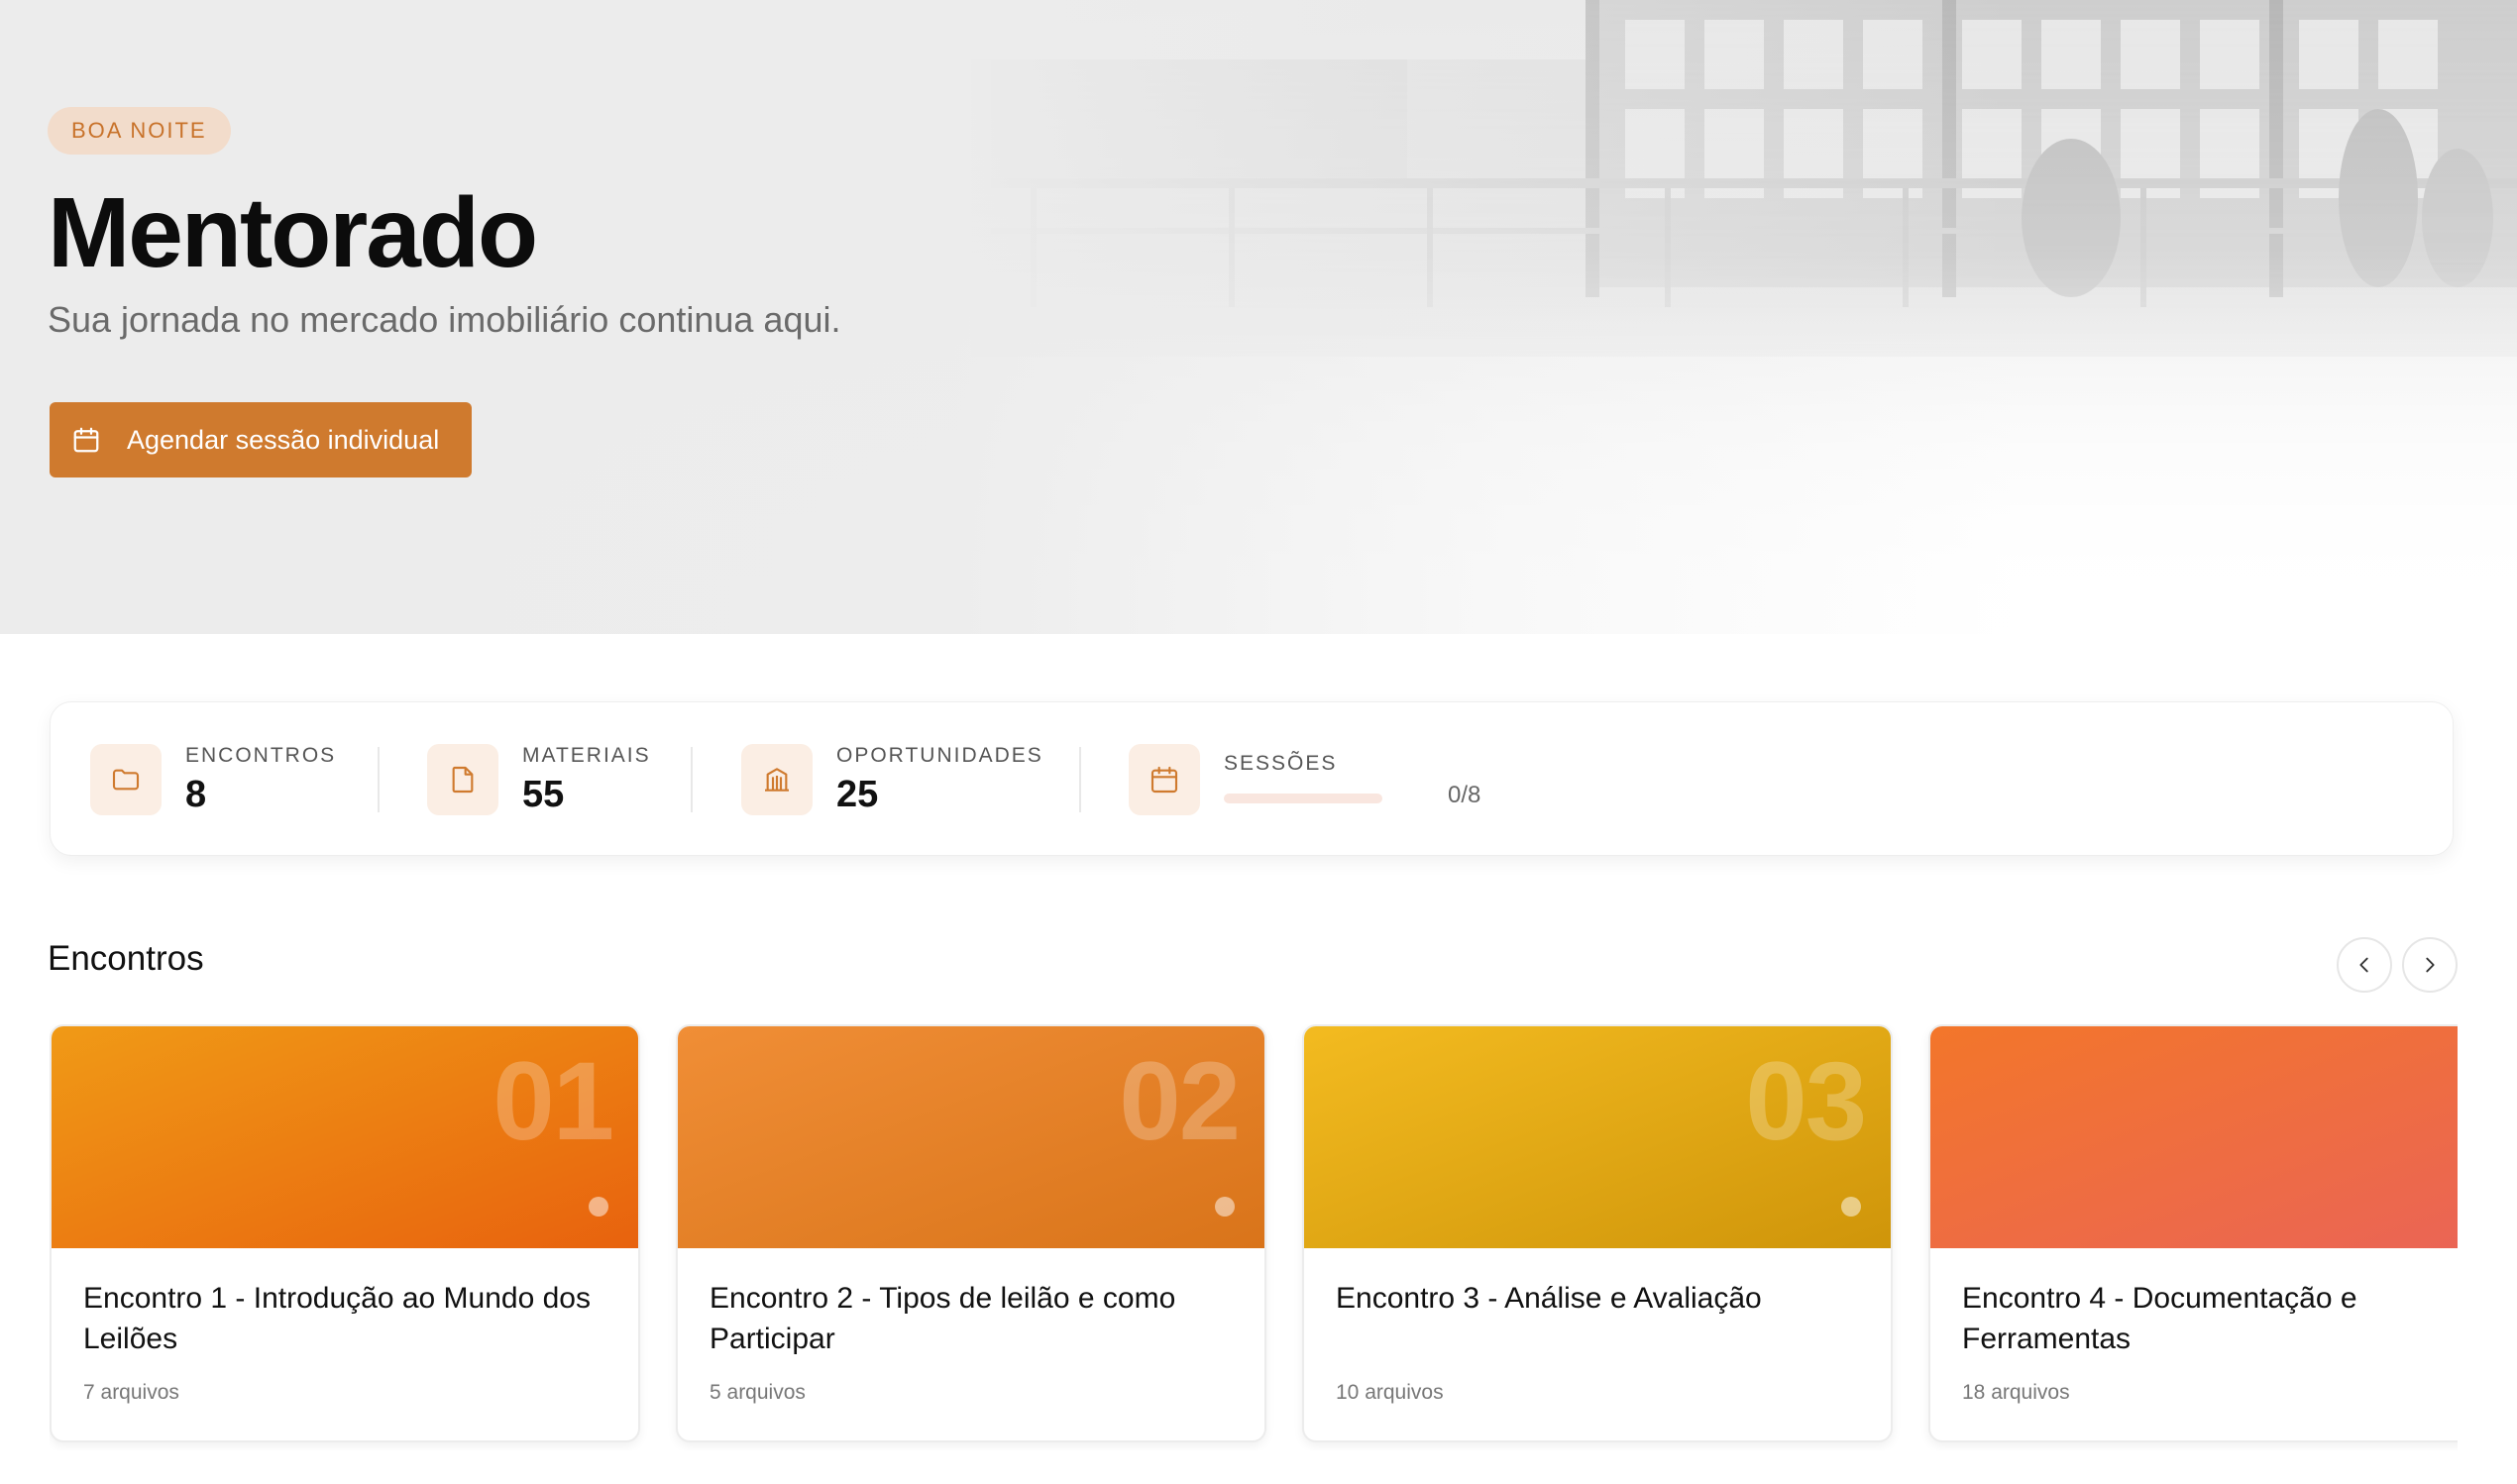  What do you see at coordinates (758, 1393) in the screenshot?
I see `card-file-count: 5 arquivos` at bounding box center [758, 1393].